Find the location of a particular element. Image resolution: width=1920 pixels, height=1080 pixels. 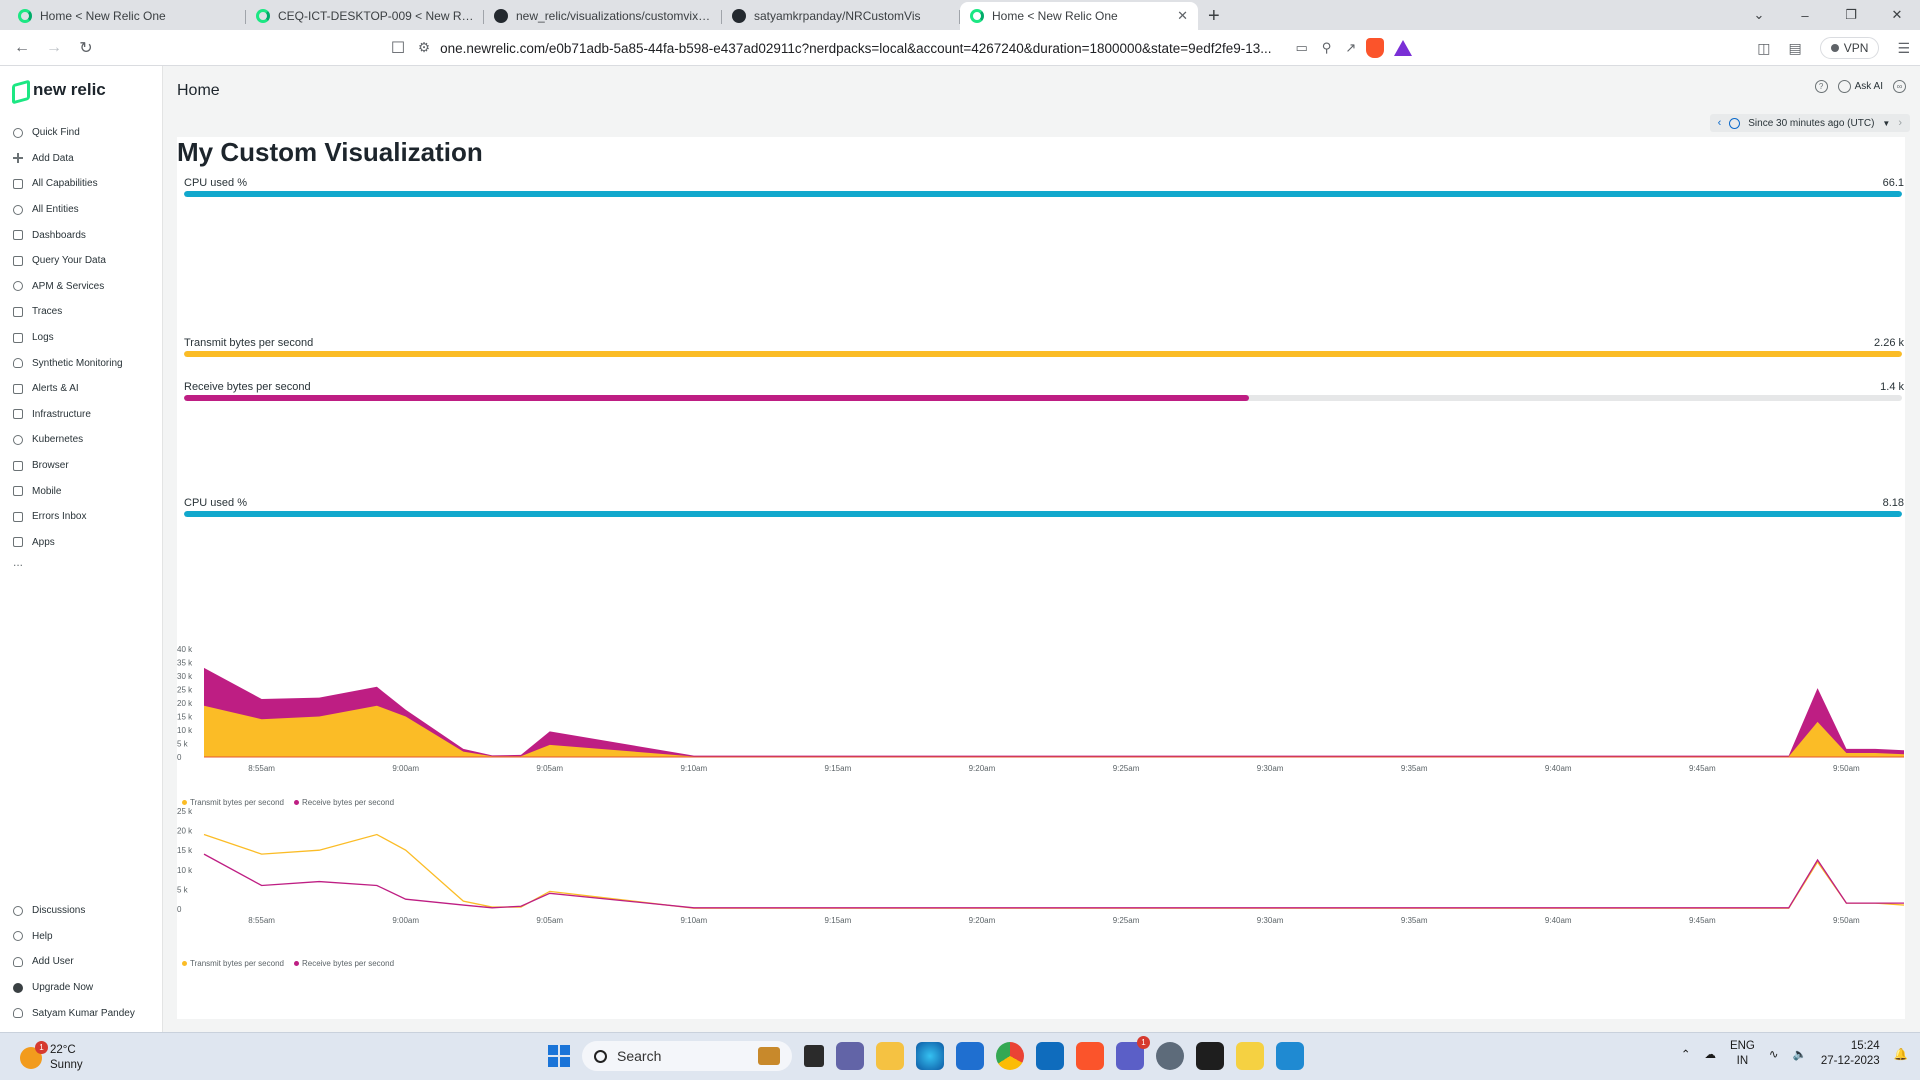

x-tick-label: 9:00am is located at coordinates (405, 920).